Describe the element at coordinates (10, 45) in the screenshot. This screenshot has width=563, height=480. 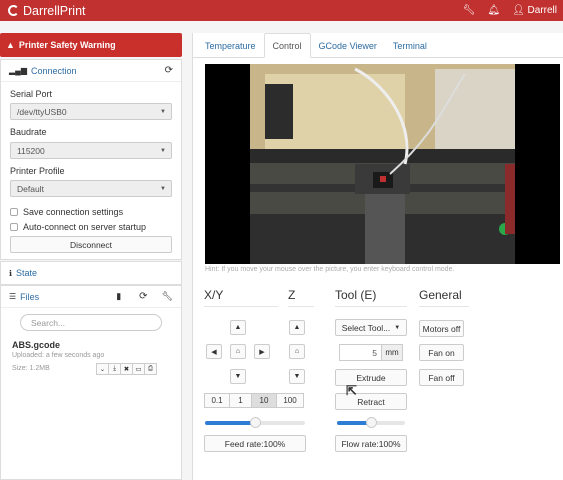
I see `warning-icon: ▲` at that location.